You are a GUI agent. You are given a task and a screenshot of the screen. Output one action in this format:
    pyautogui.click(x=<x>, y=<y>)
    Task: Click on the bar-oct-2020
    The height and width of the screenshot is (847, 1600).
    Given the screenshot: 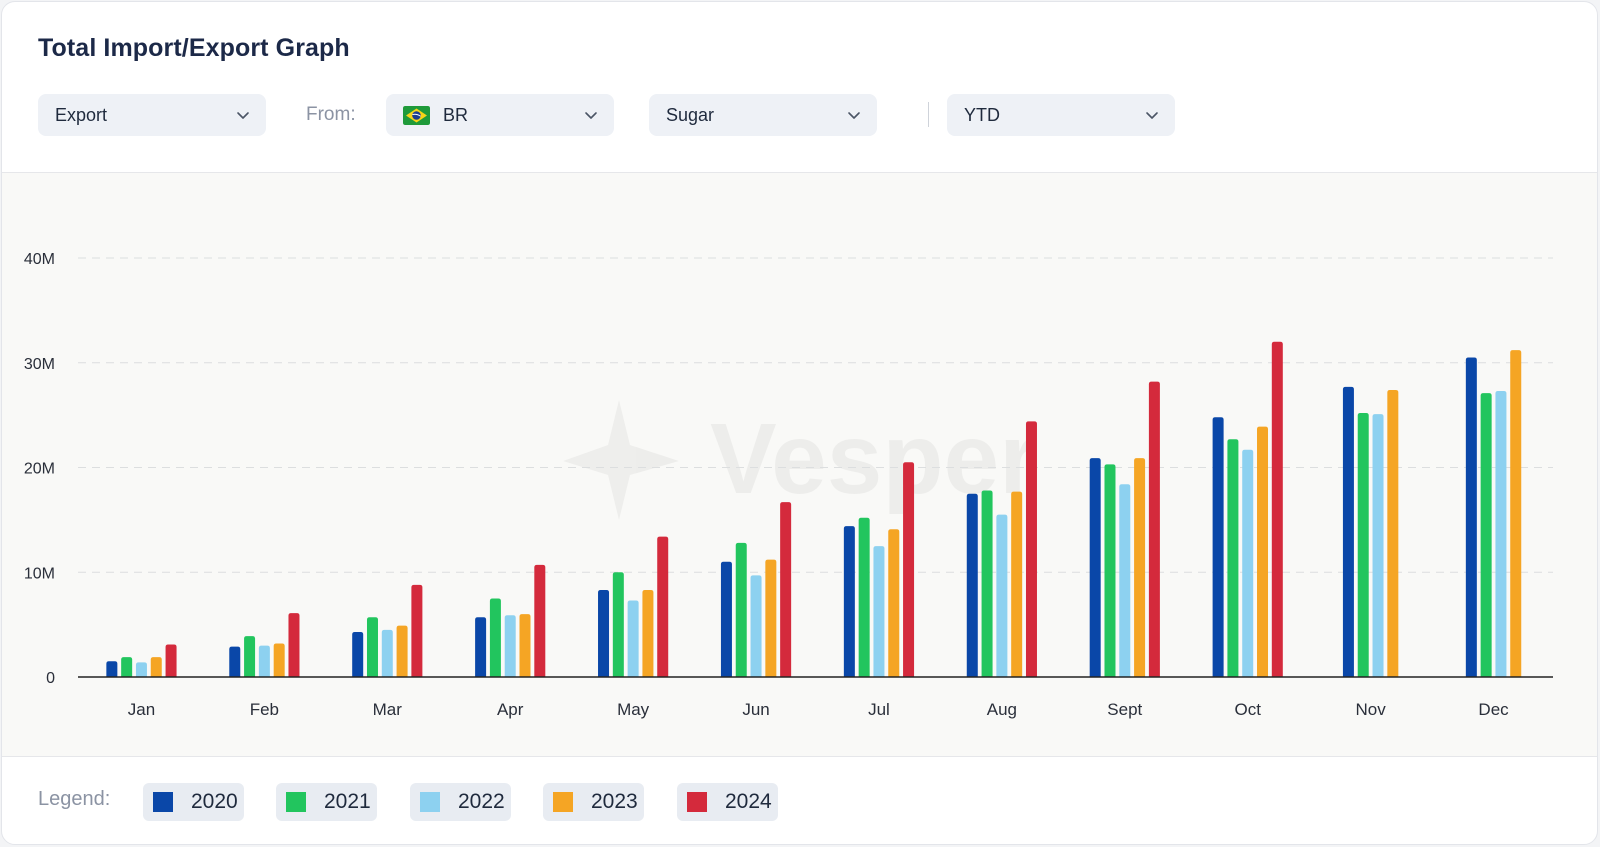 What is the action you would take?
    pyautogui.click(x=1218, y=547)
    